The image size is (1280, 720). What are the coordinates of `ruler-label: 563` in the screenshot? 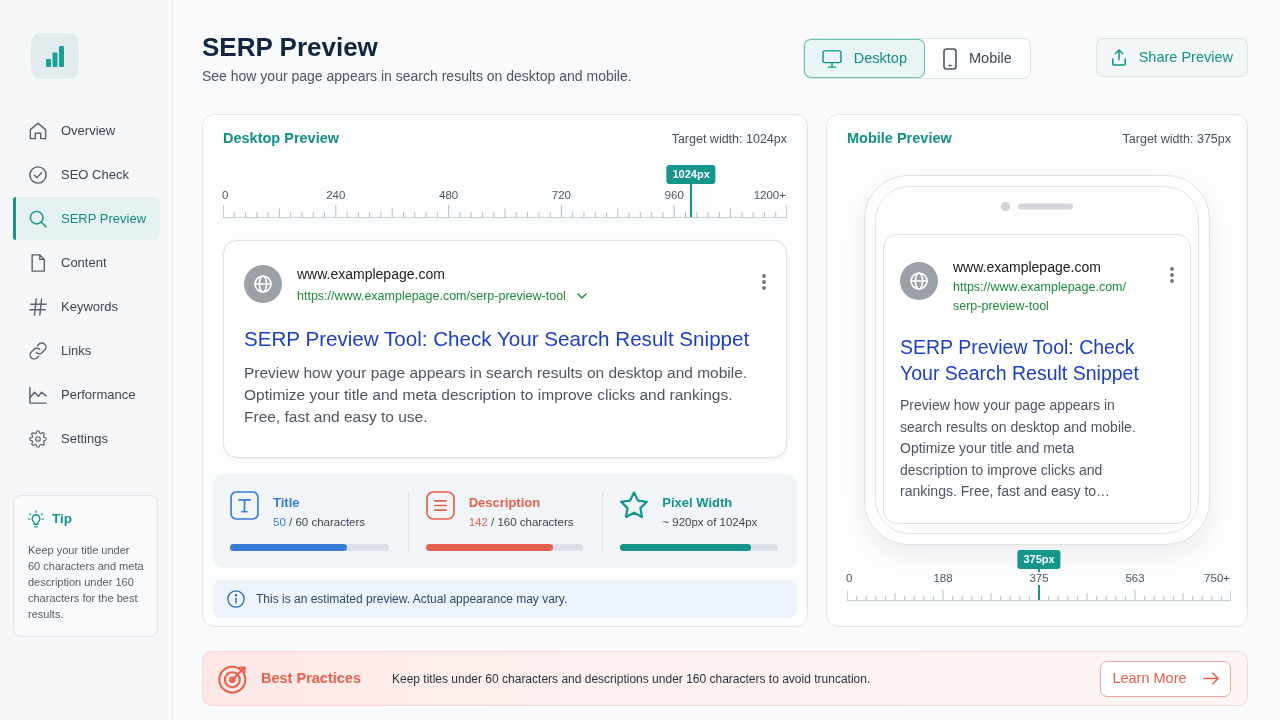 It's located at (1135, 578).